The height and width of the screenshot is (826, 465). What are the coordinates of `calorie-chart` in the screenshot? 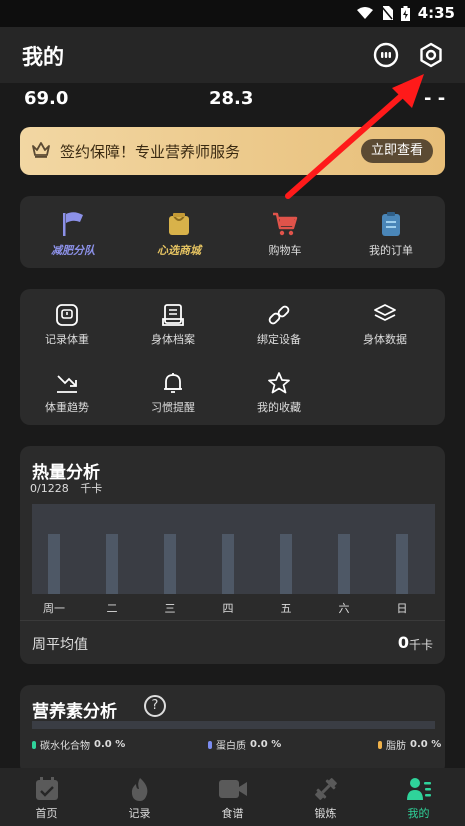 It's located at (233, 549).